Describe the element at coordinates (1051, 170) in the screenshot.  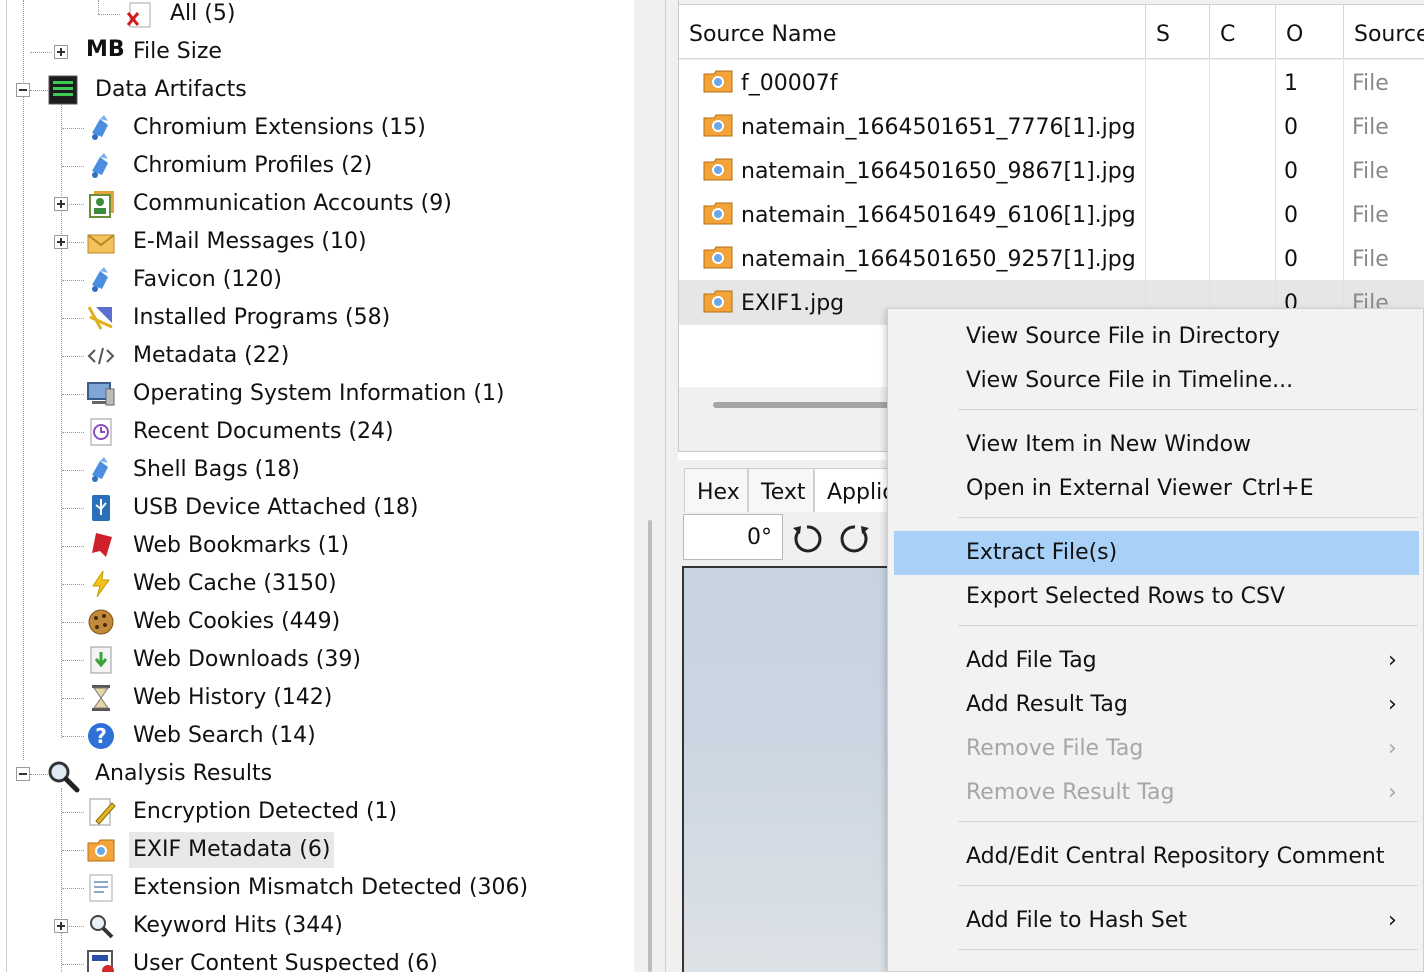
I see `table-row: natemain_1664501650_9867[1].jpg 0 File` at that location.